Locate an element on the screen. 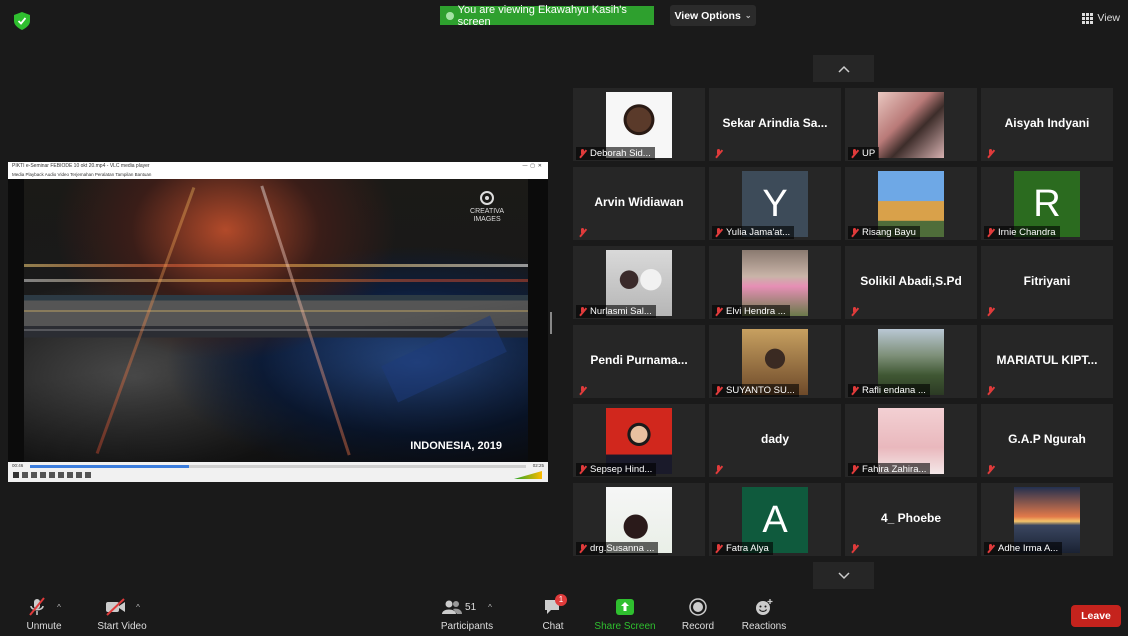 The width and height of the screenshot is (1128, 636). start-video-label: Start Video is located at coordinates (122, 626).